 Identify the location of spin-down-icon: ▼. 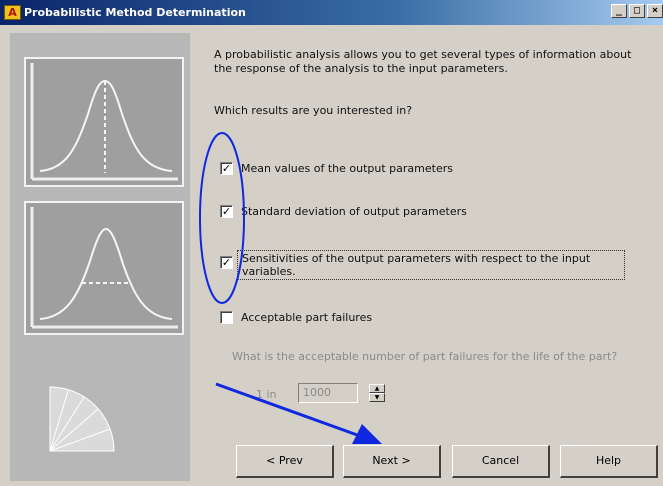
(377, 397).